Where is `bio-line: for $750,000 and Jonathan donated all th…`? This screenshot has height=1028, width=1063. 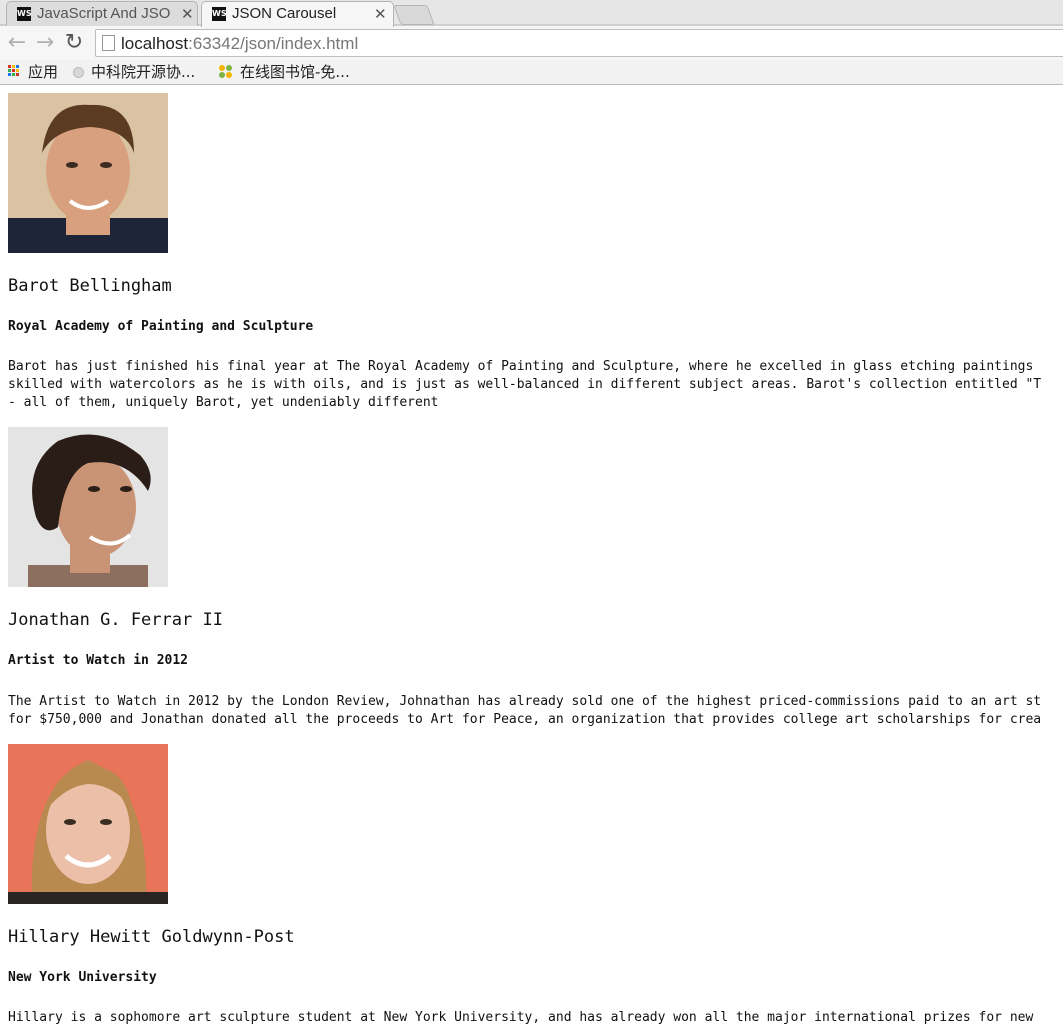 bio-line: for $750,000 and Jonathan donated all th… is located at coordinates (525, 719).